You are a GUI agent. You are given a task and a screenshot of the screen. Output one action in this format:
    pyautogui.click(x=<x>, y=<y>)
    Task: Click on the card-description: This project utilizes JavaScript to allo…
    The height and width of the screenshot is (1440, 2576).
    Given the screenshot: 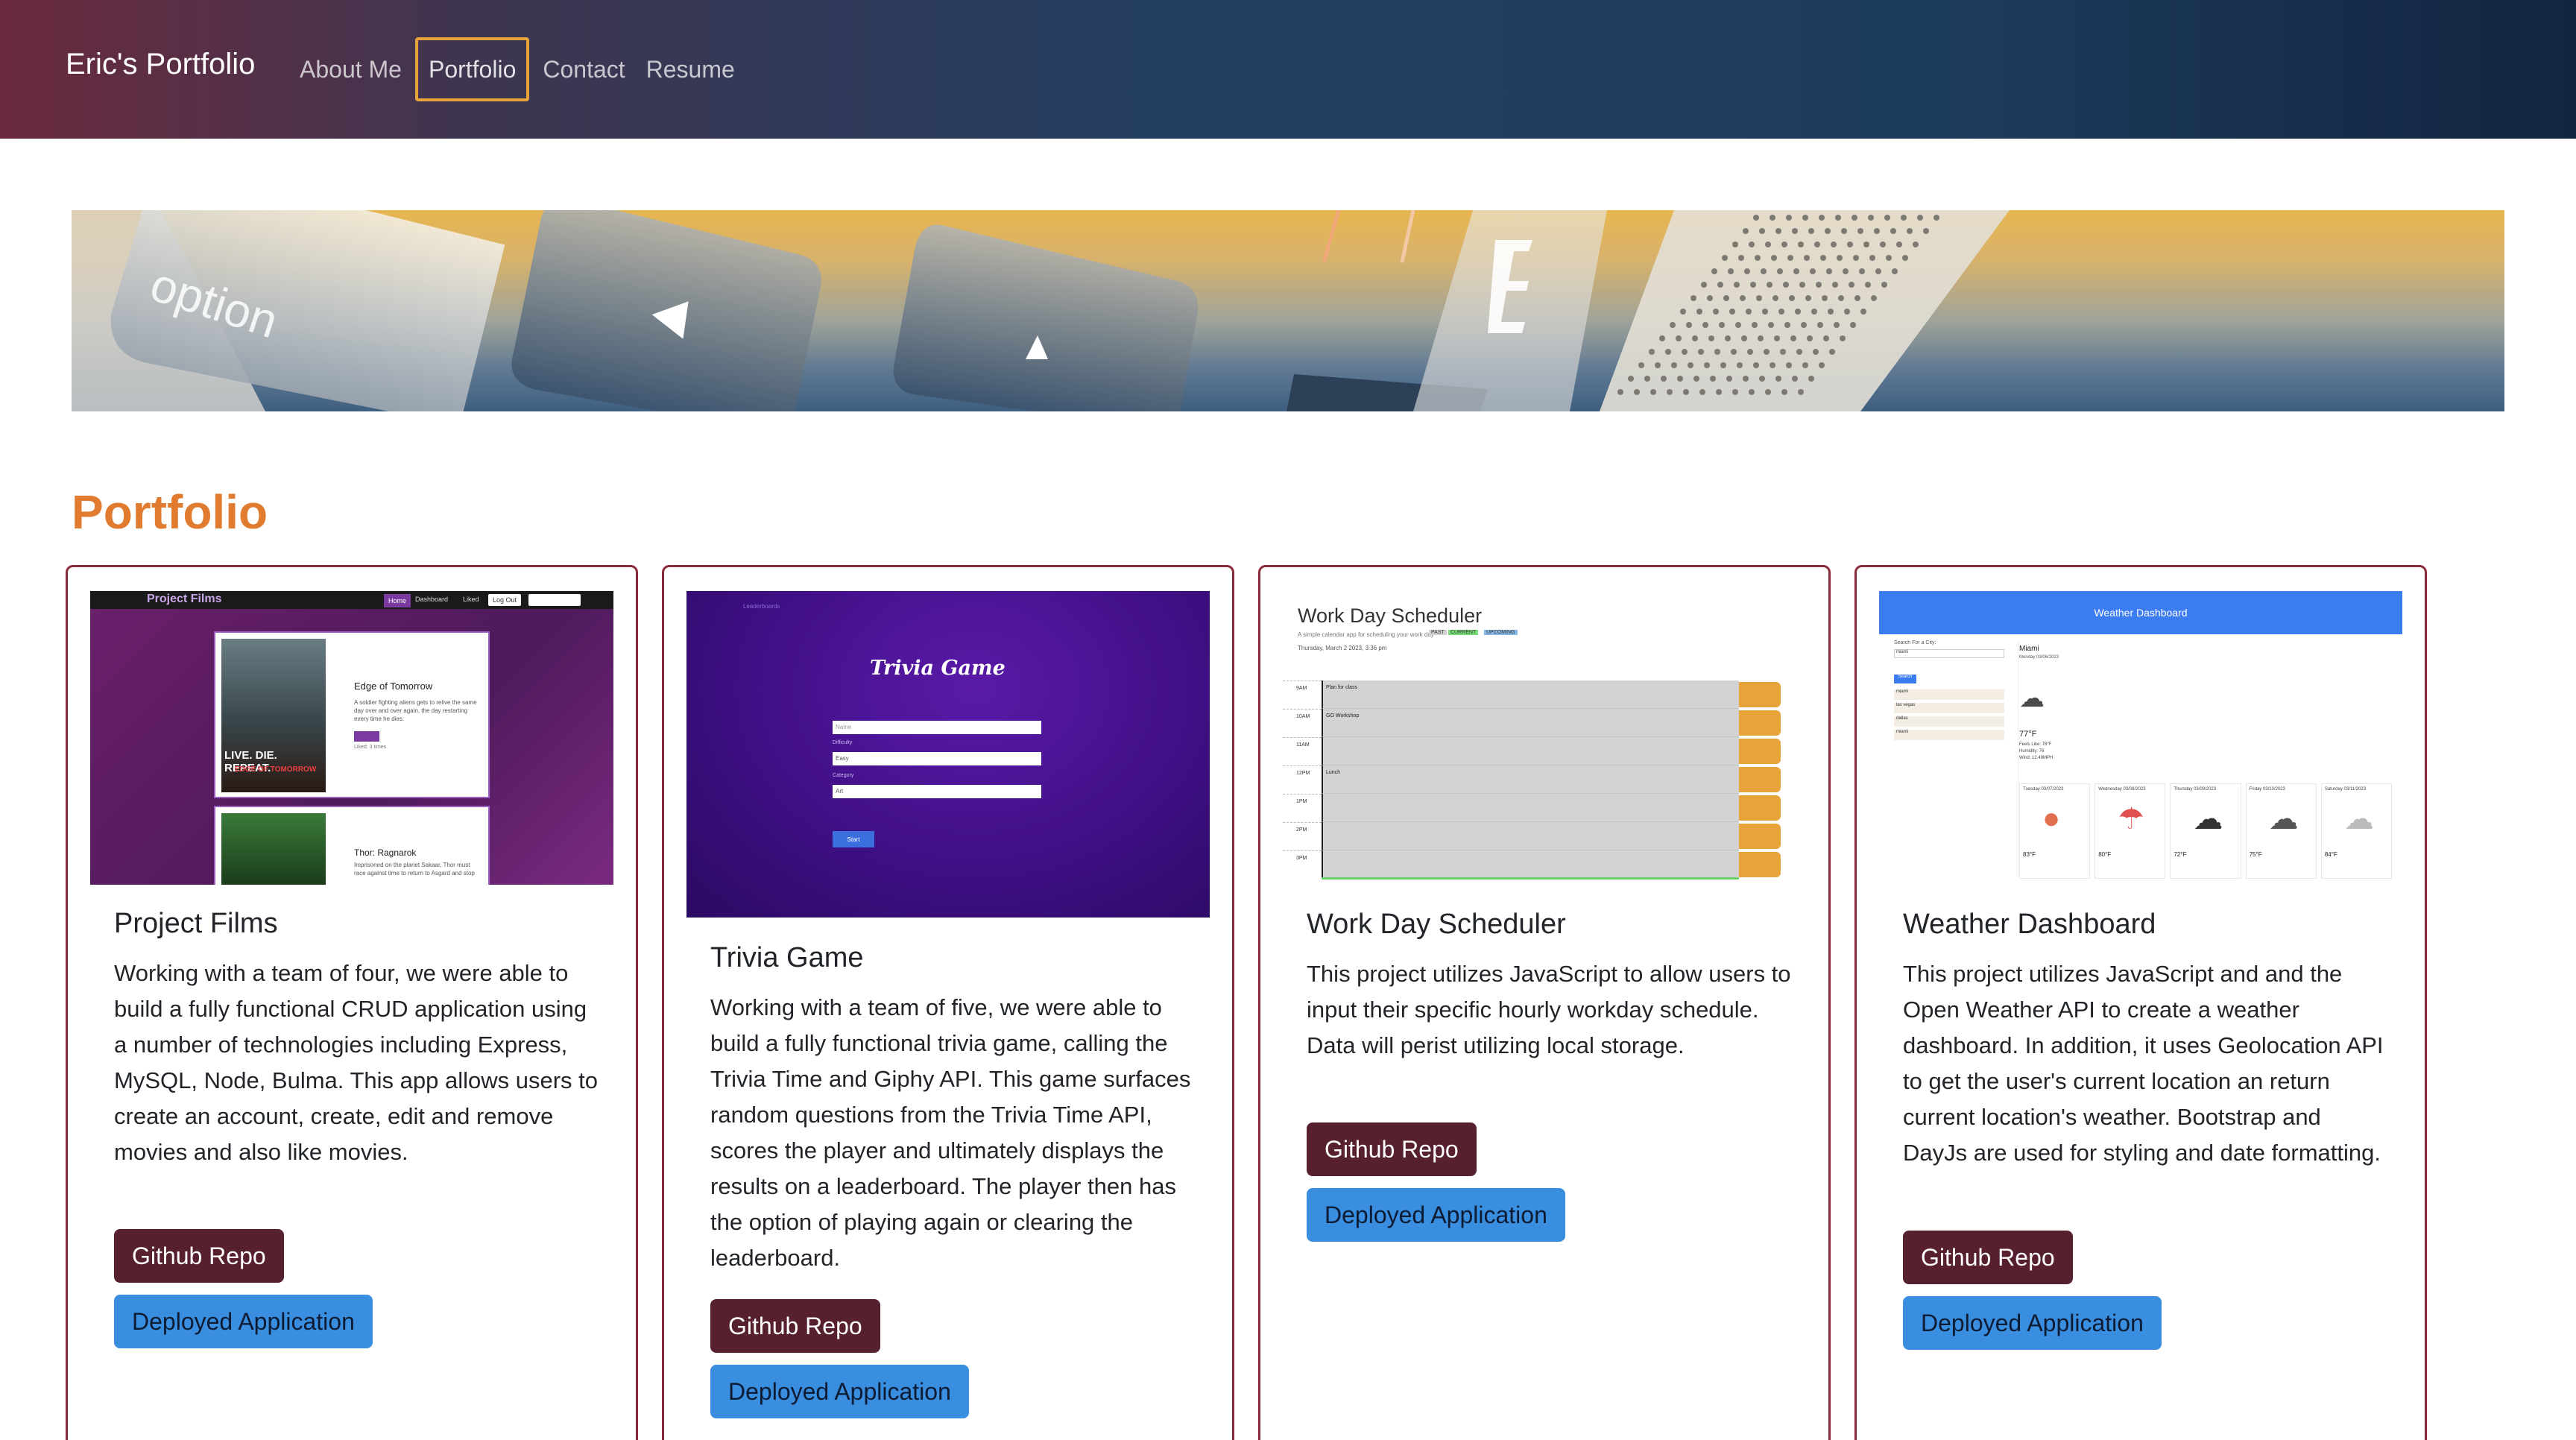 What is the action you would take?
    pyautogui.click(x=1549, y=1009)
    